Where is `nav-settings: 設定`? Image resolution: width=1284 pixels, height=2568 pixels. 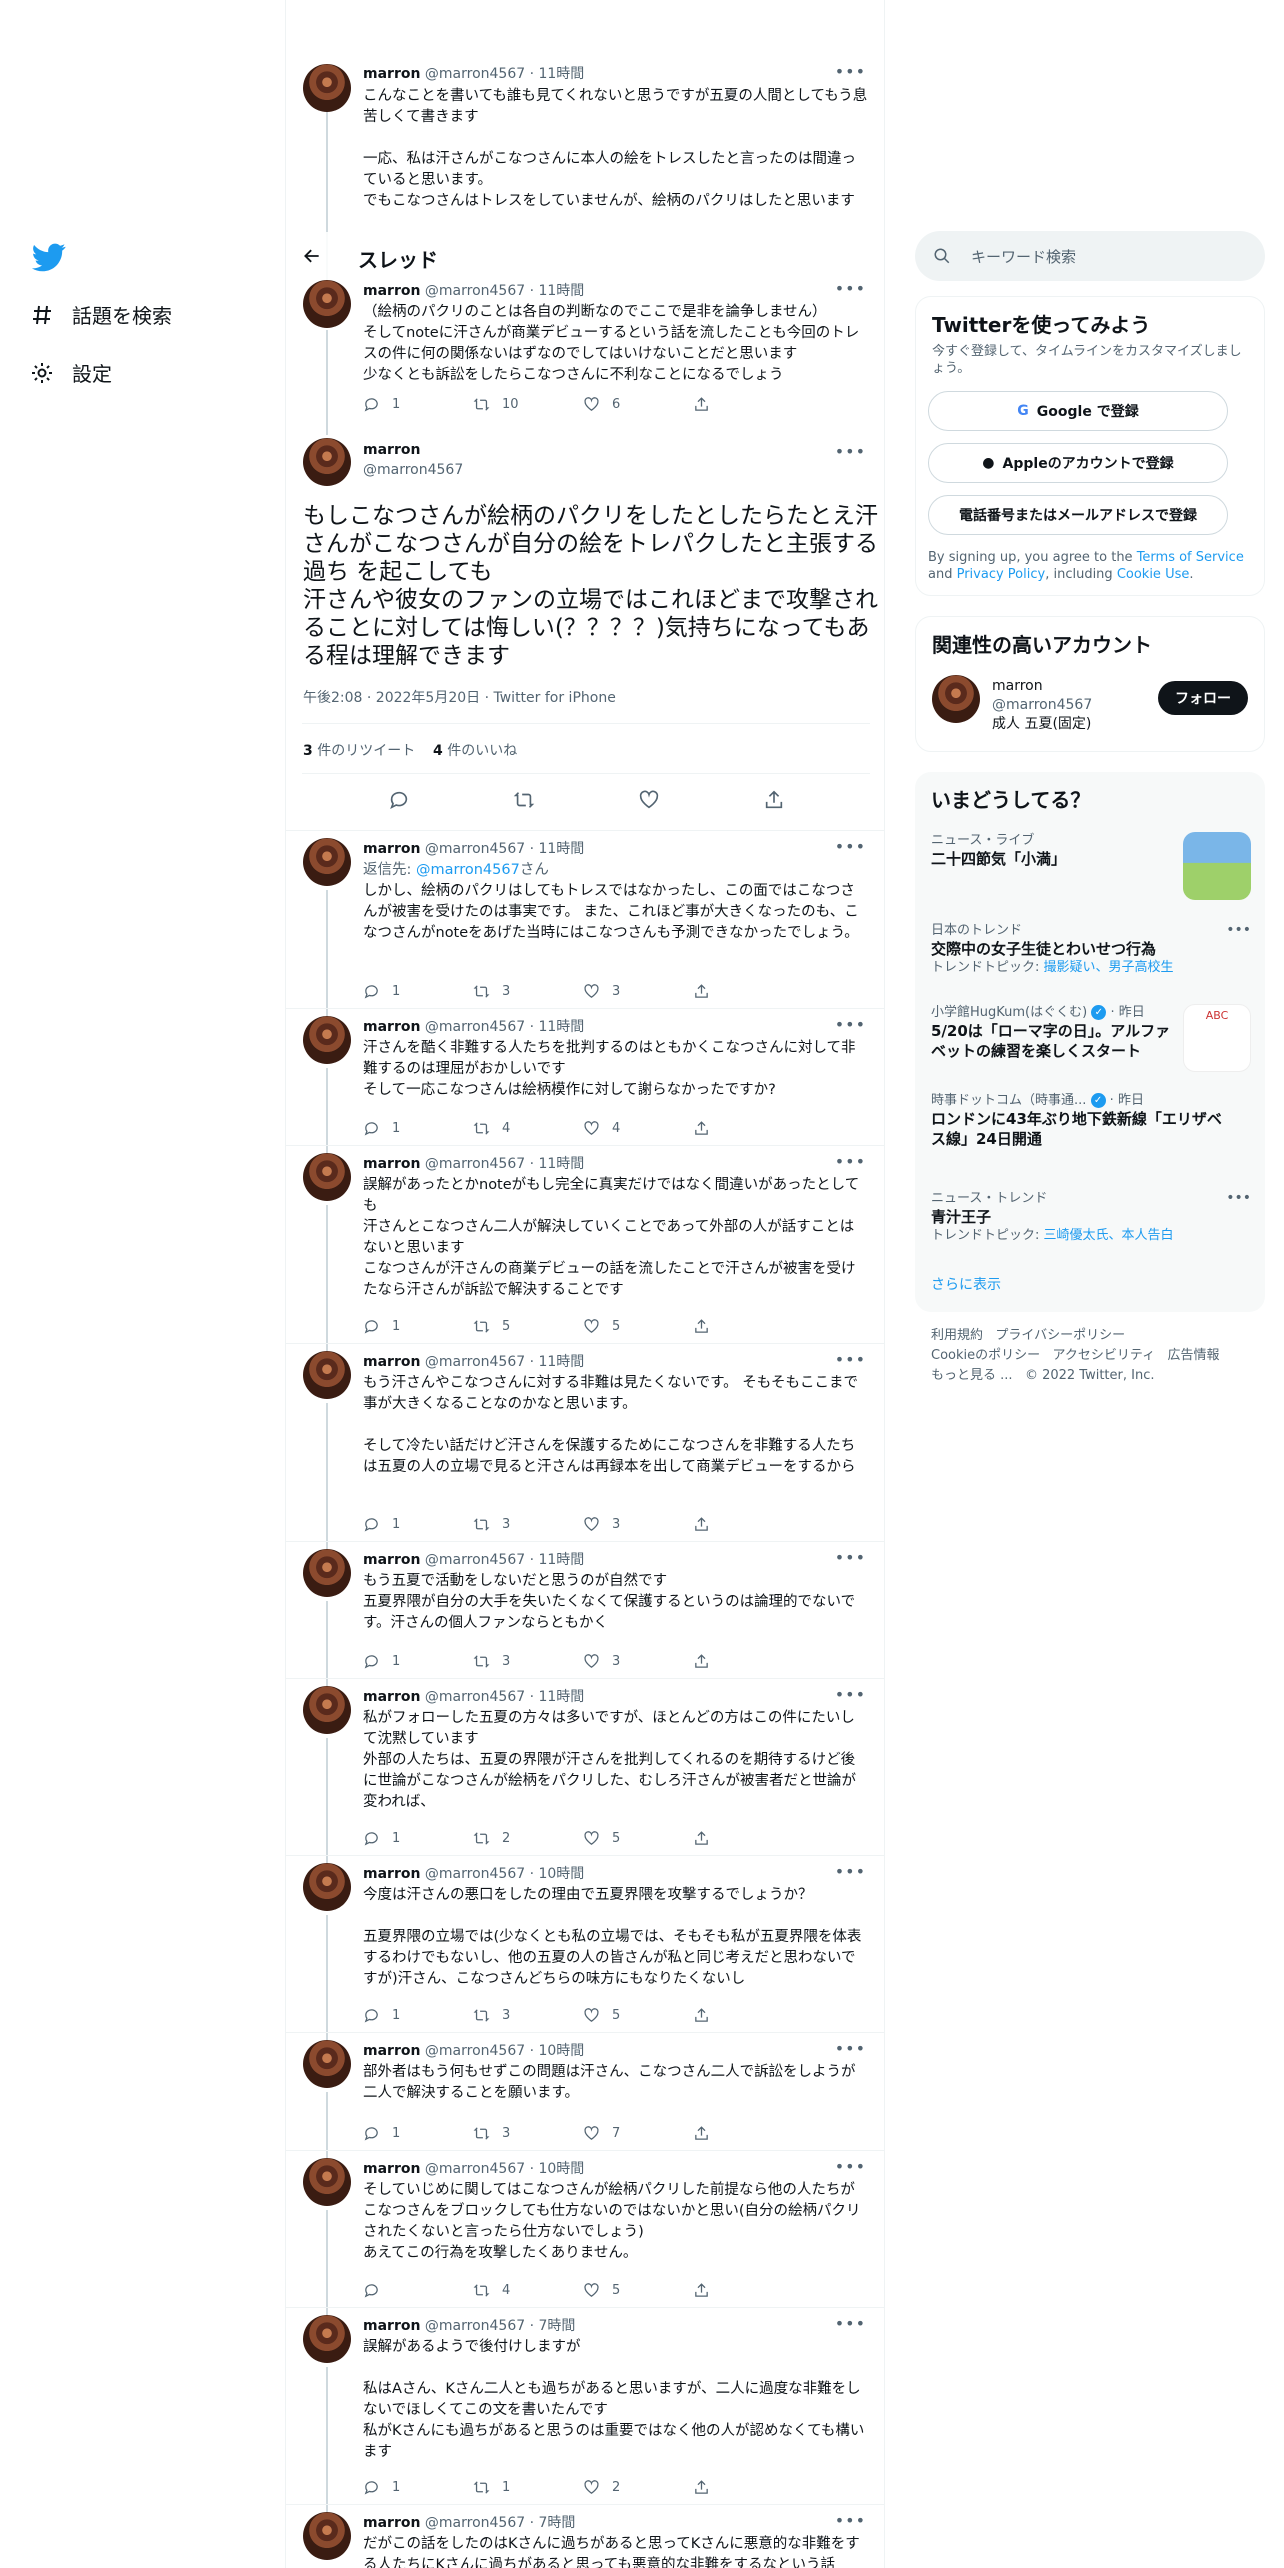 nav-settings: 設定 is located at coordinates (71, 372).